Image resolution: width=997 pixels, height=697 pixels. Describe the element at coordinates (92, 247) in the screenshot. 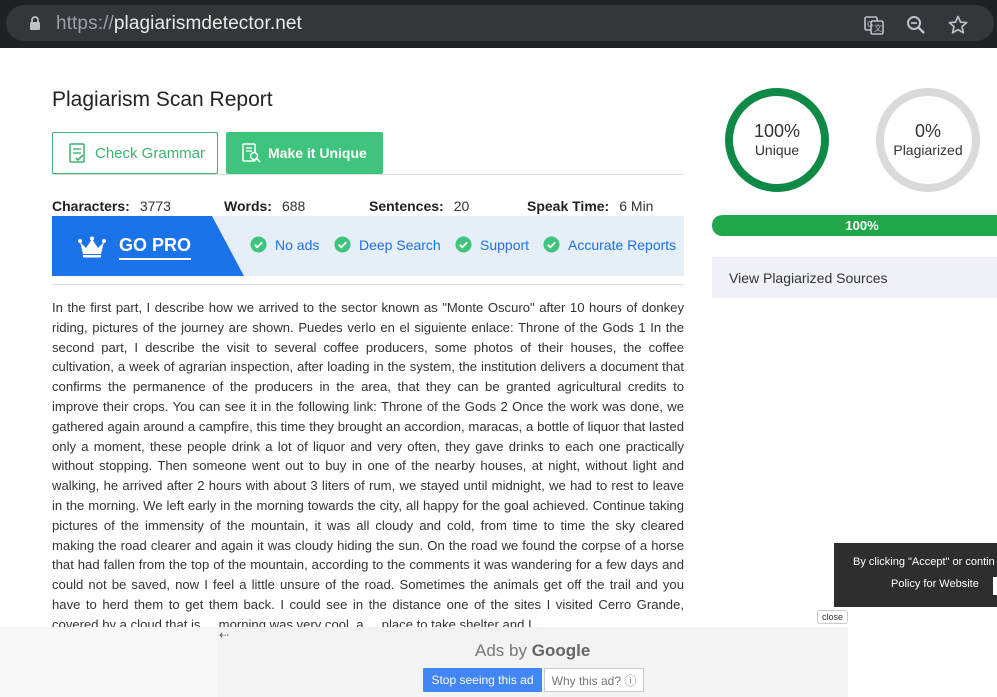

I see `crown-icon` at that location.